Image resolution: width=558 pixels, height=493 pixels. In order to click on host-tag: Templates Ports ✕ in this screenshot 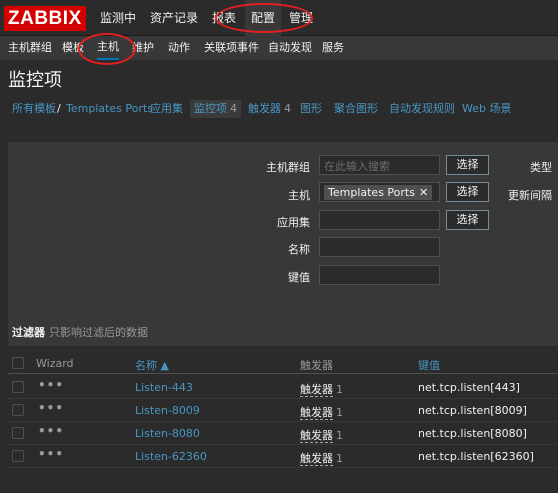, I will do `click(378, 192)`.